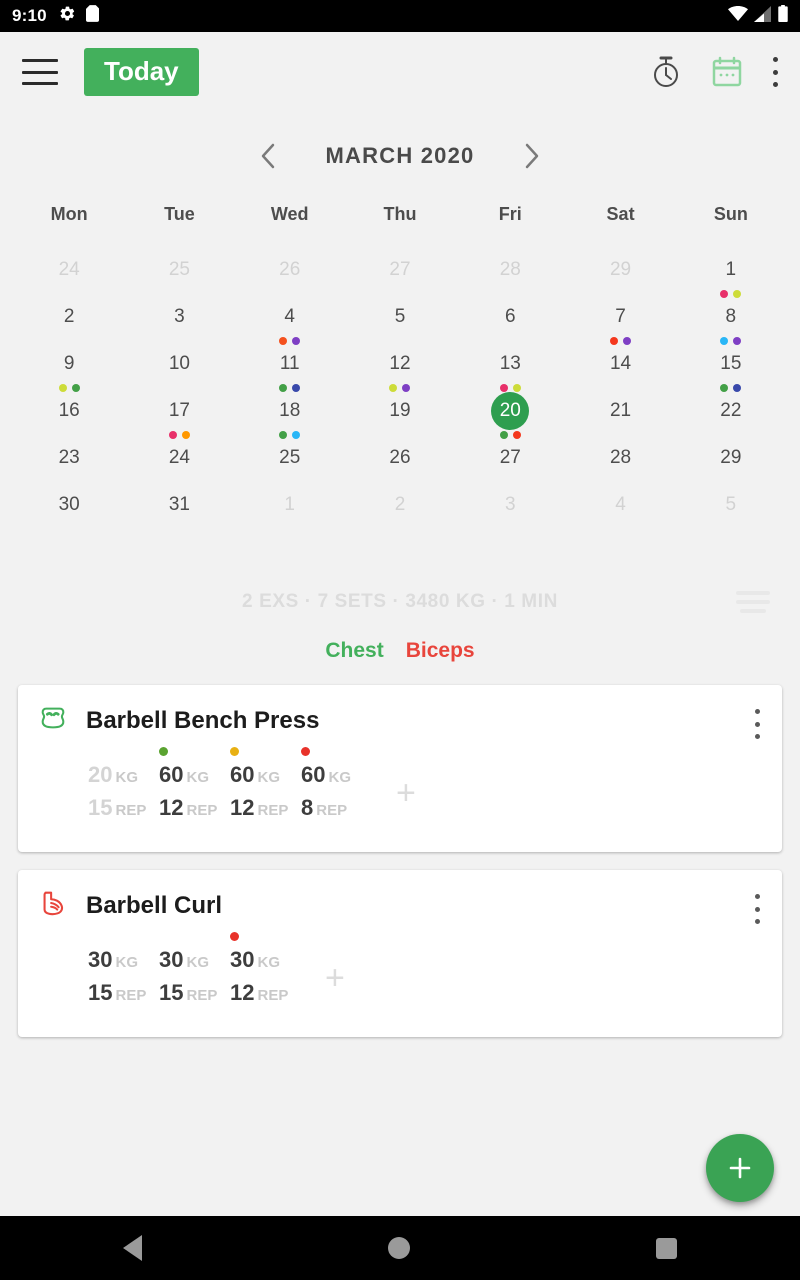 The height and width of the screenshot is (1280, 800). I want to click on calendar-day-22: 22, so click(731, 415).